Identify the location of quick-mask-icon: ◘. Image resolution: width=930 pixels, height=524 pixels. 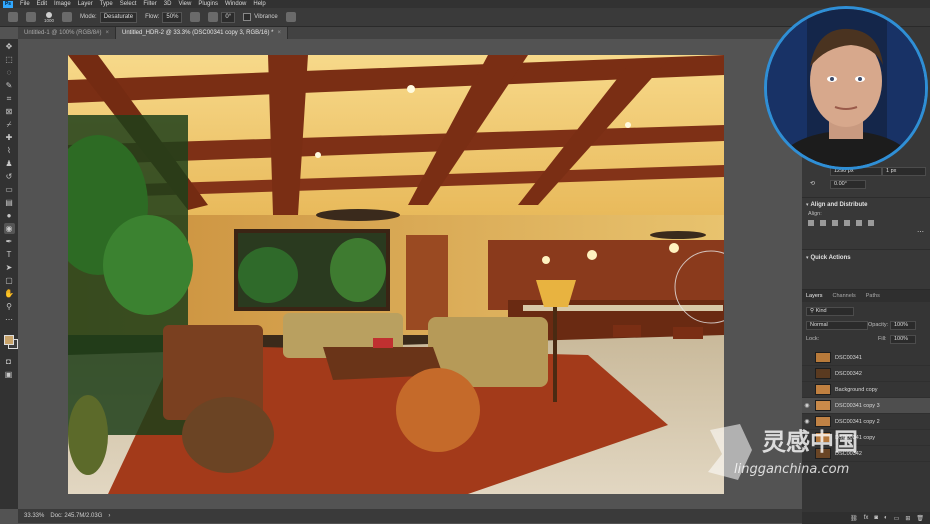
(8, 361).